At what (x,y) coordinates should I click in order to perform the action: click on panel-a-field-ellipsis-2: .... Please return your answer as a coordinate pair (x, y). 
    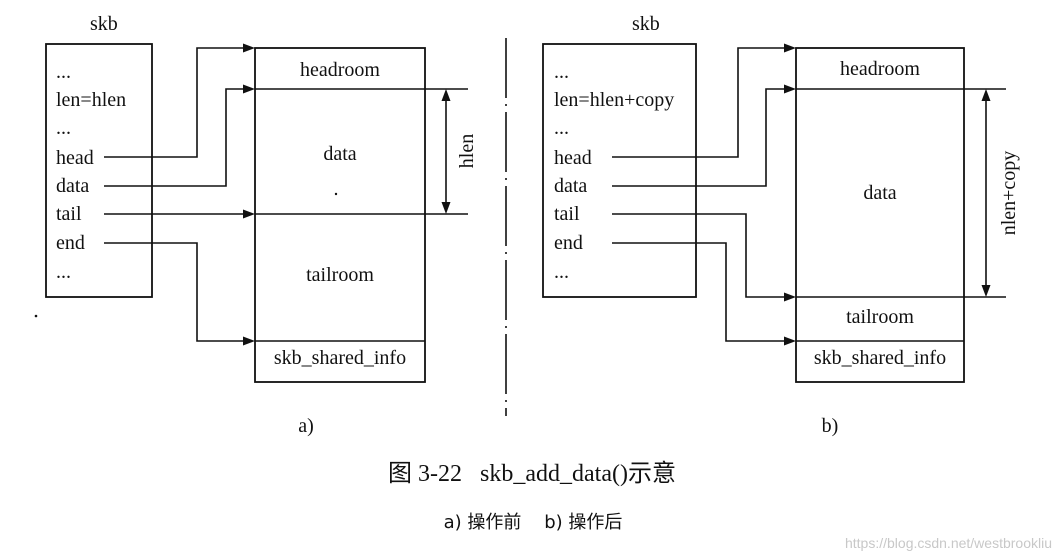
    Looking at the image, I should click on (63, 128).